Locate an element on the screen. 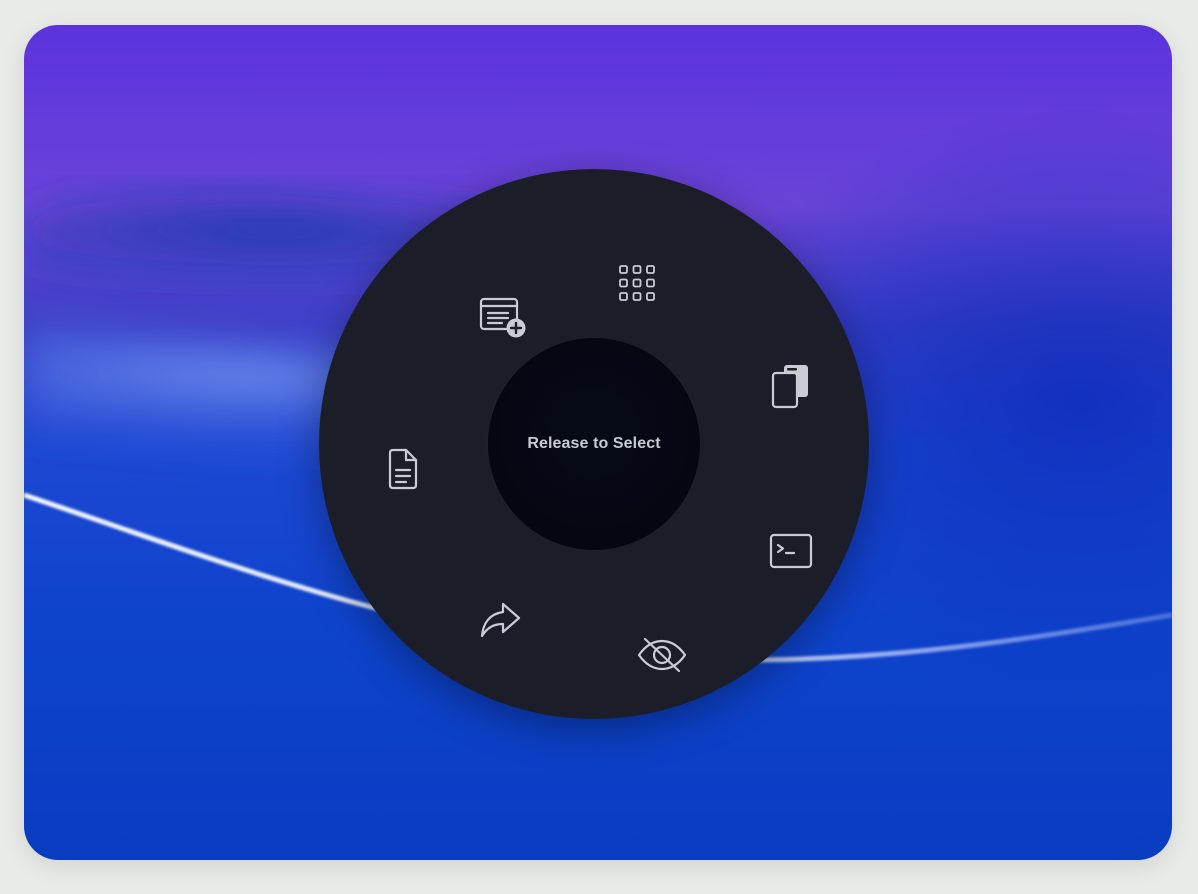 Image resolution: width=1198 pixels, height=894 pixels. radial-item-share is located at coordinates (500, 620).